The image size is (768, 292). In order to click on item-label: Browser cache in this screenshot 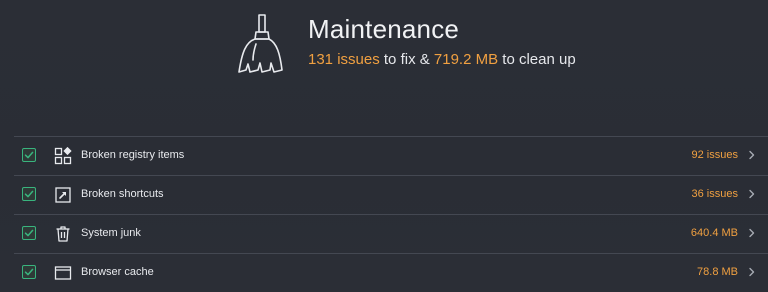, I will do `click(117, 272)`.